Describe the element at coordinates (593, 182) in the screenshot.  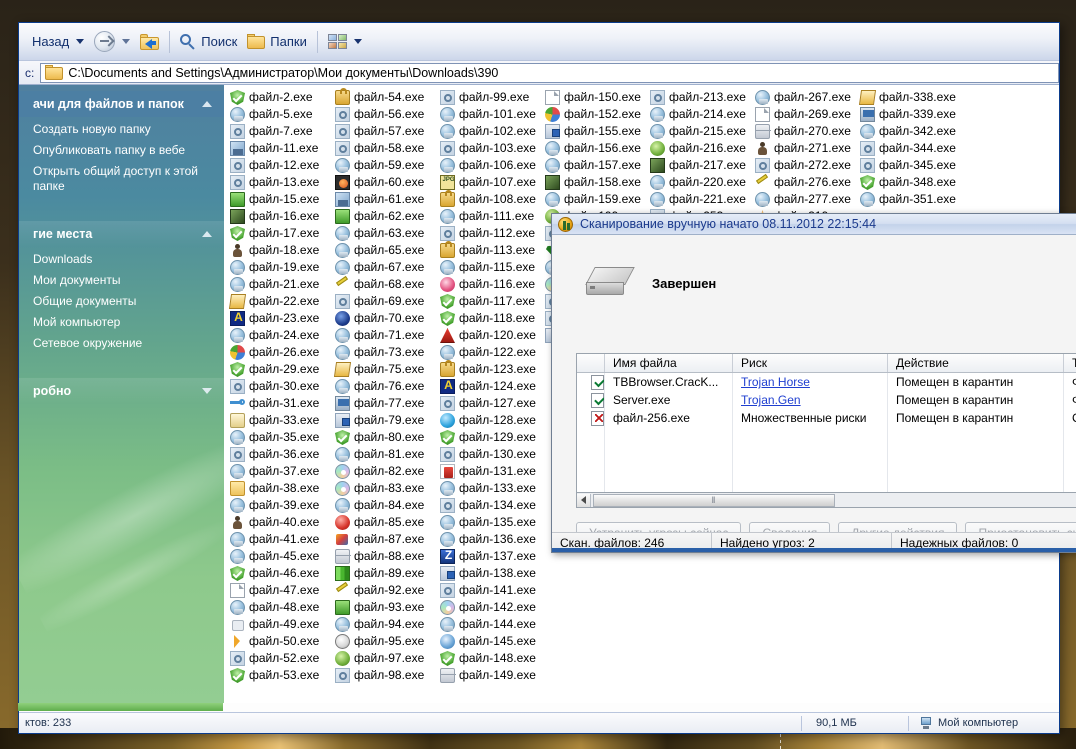
I see `file-item: файл-158.exe` at that location.